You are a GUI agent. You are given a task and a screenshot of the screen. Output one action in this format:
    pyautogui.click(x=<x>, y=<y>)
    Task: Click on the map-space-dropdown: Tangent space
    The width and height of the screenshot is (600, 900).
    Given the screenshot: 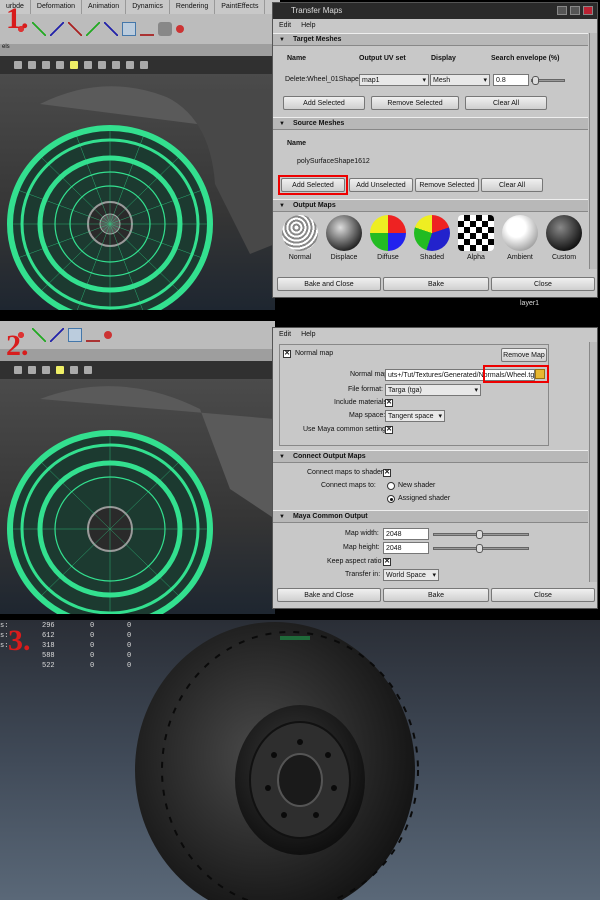 What is the action you would take?
    pyautogui.click(x=415, y=416)
    